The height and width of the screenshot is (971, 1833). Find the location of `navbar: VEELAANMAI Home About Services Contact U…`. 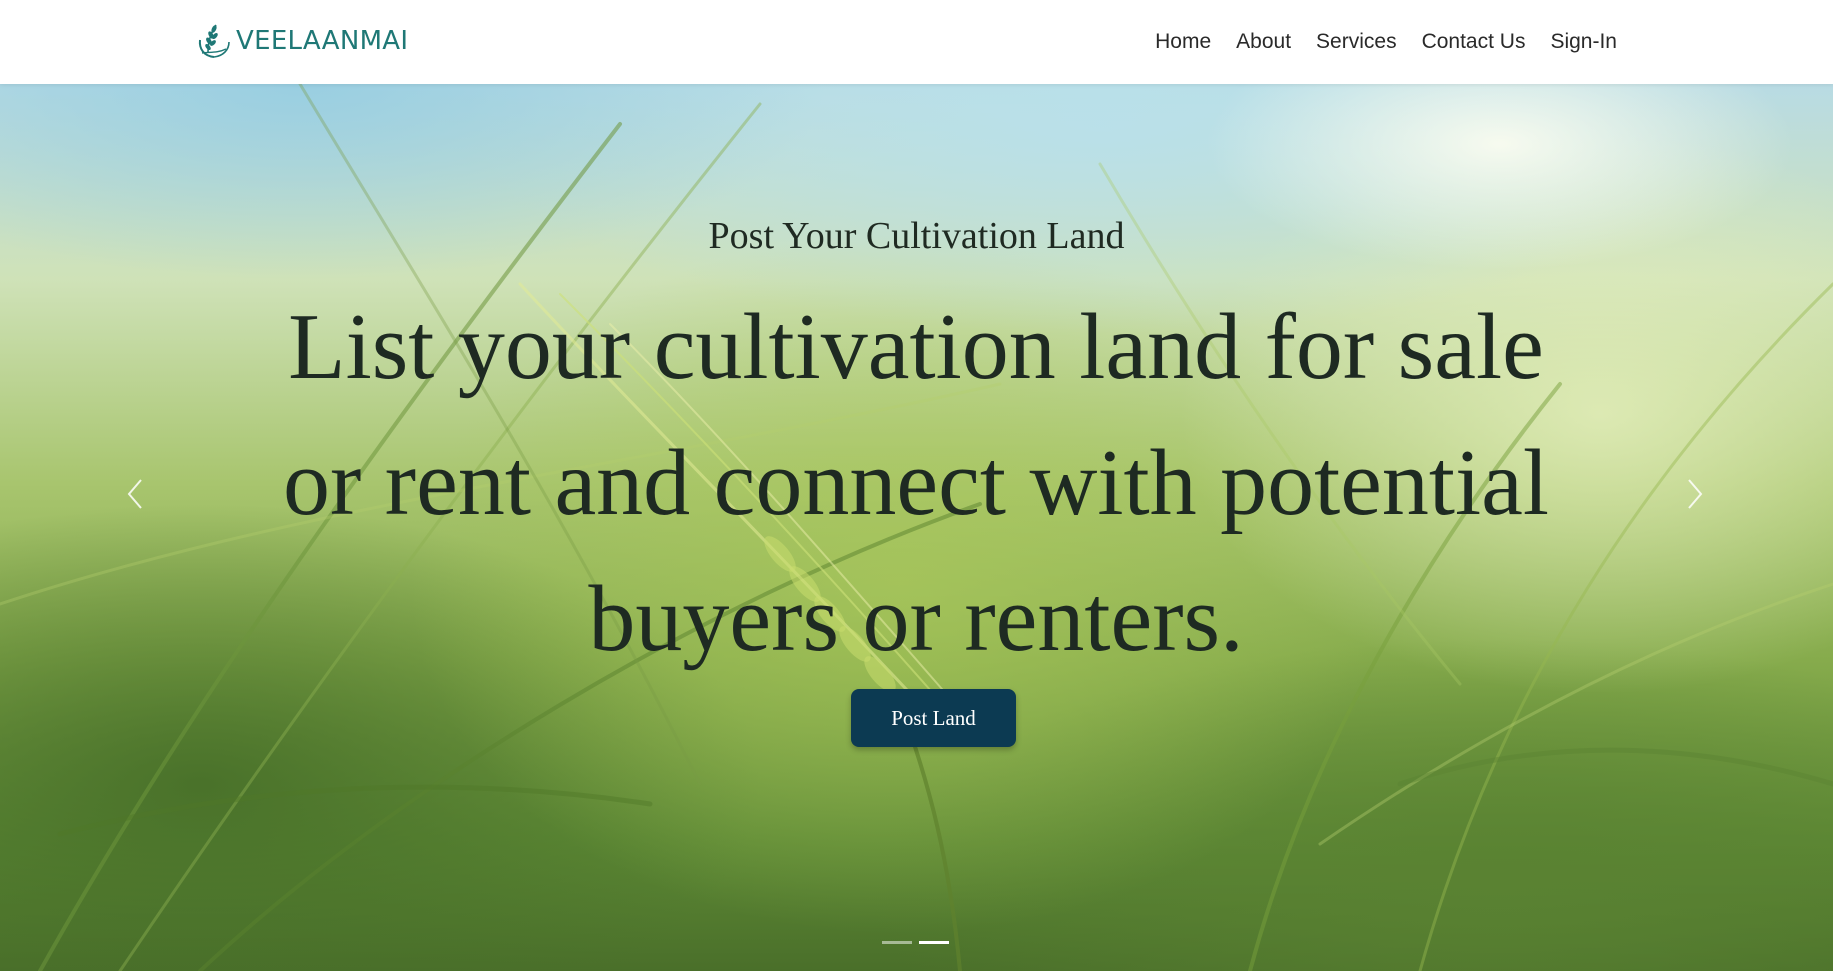

navbar: VEELAANMAI Home About Services Contact U… is located at coordinates (916, 42).